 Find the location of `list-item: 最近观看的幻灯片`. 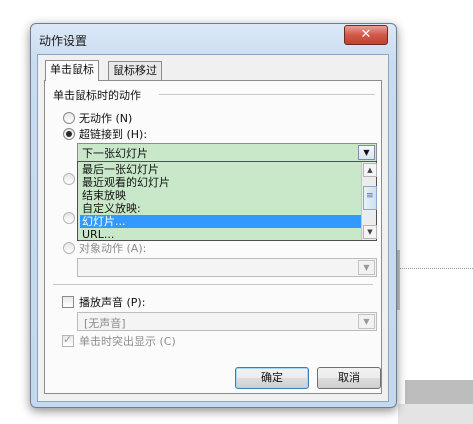

list-item: 最近观看的幻灯片 is located at coordinates (221, 182).